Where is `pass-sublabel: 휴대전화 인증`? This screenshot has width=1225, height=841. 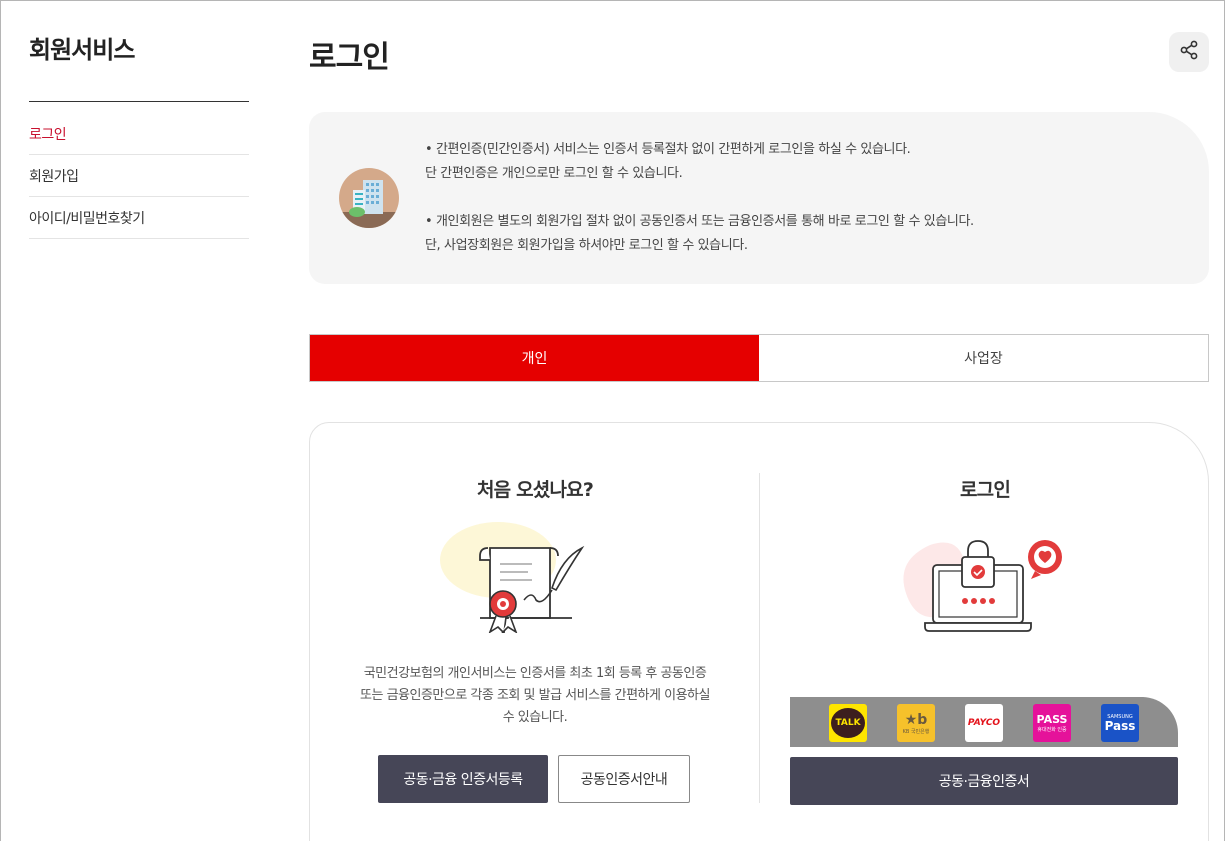
pass-sublabel: 휴대전화 인증 is located at coordinates (1052, 730).